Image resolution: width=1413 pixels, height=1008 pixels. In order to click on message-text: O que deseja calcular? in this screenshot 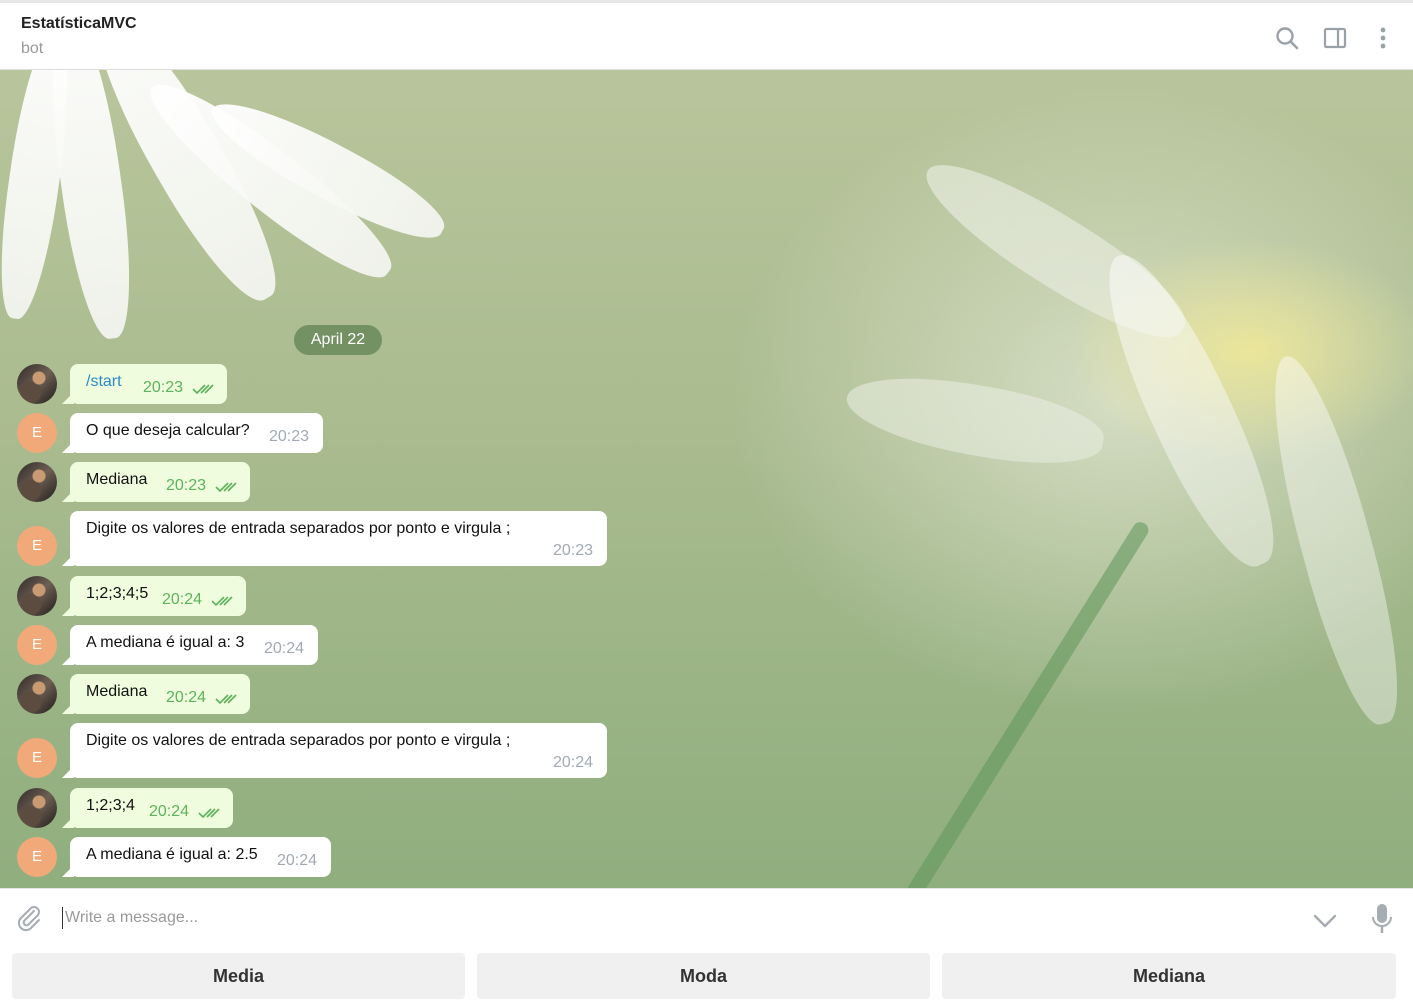, I will do `click(168, 430)`.